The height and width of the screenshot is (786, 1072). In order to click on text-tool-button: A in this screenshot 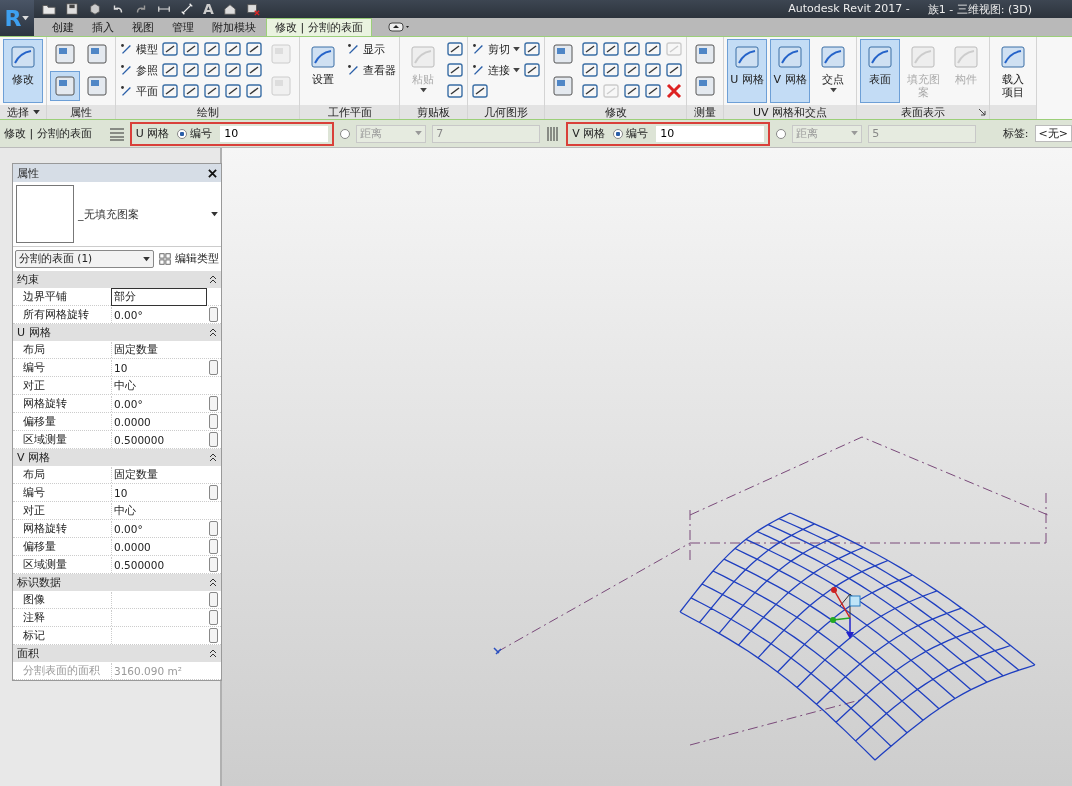, I will do `click(208, 9)`.